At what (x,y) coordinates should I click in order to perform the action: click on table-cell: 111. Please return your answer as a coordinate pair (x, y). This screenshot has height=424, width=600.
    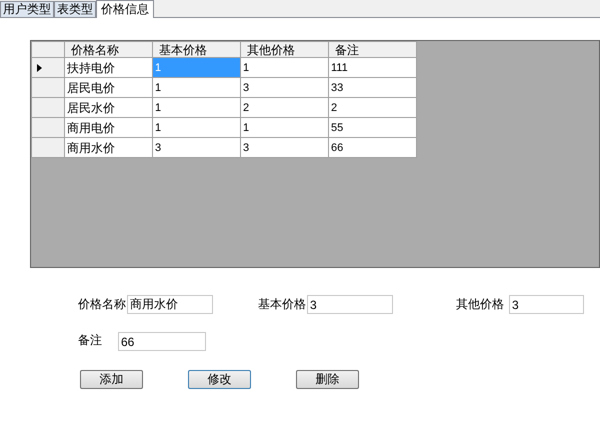
    Looking at the image, I should click on (372, 68).